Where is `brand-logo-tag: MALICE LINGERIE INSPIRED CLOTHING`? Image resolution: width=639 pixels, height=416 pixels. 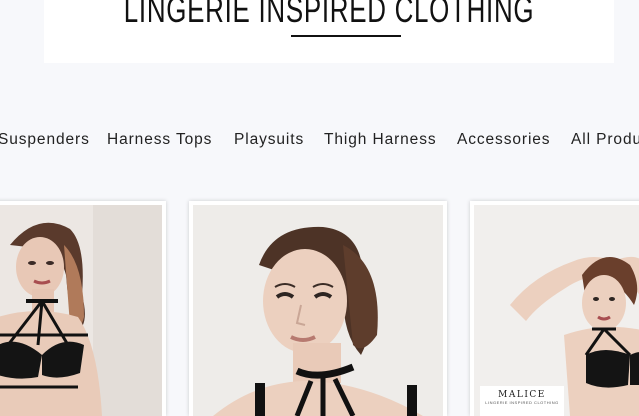 brand-logo-tag: MALICE LINGERIE INSPIRED CLOTHING is located at coordinates (522, 401).